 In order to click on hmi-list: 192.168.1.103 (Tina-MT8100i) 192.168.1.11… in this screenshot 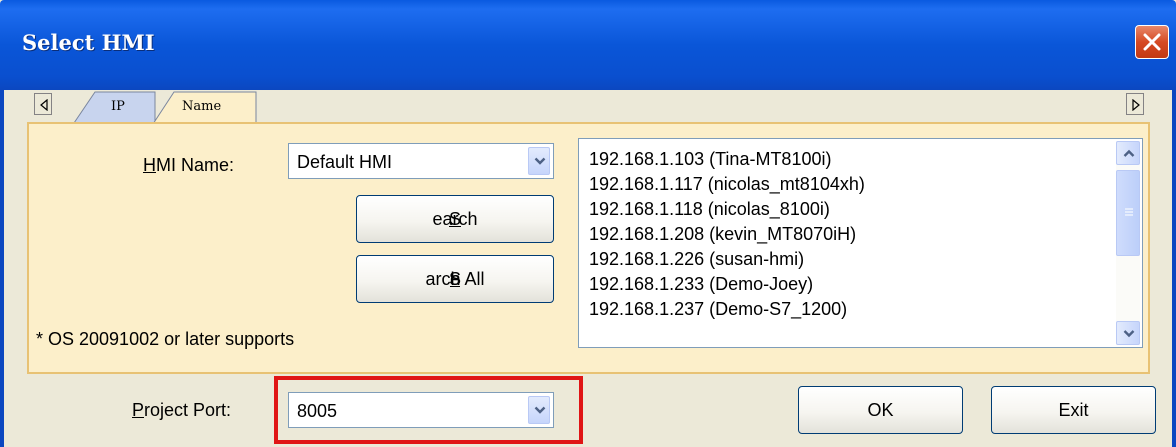, I will do `click(727, 234)`.